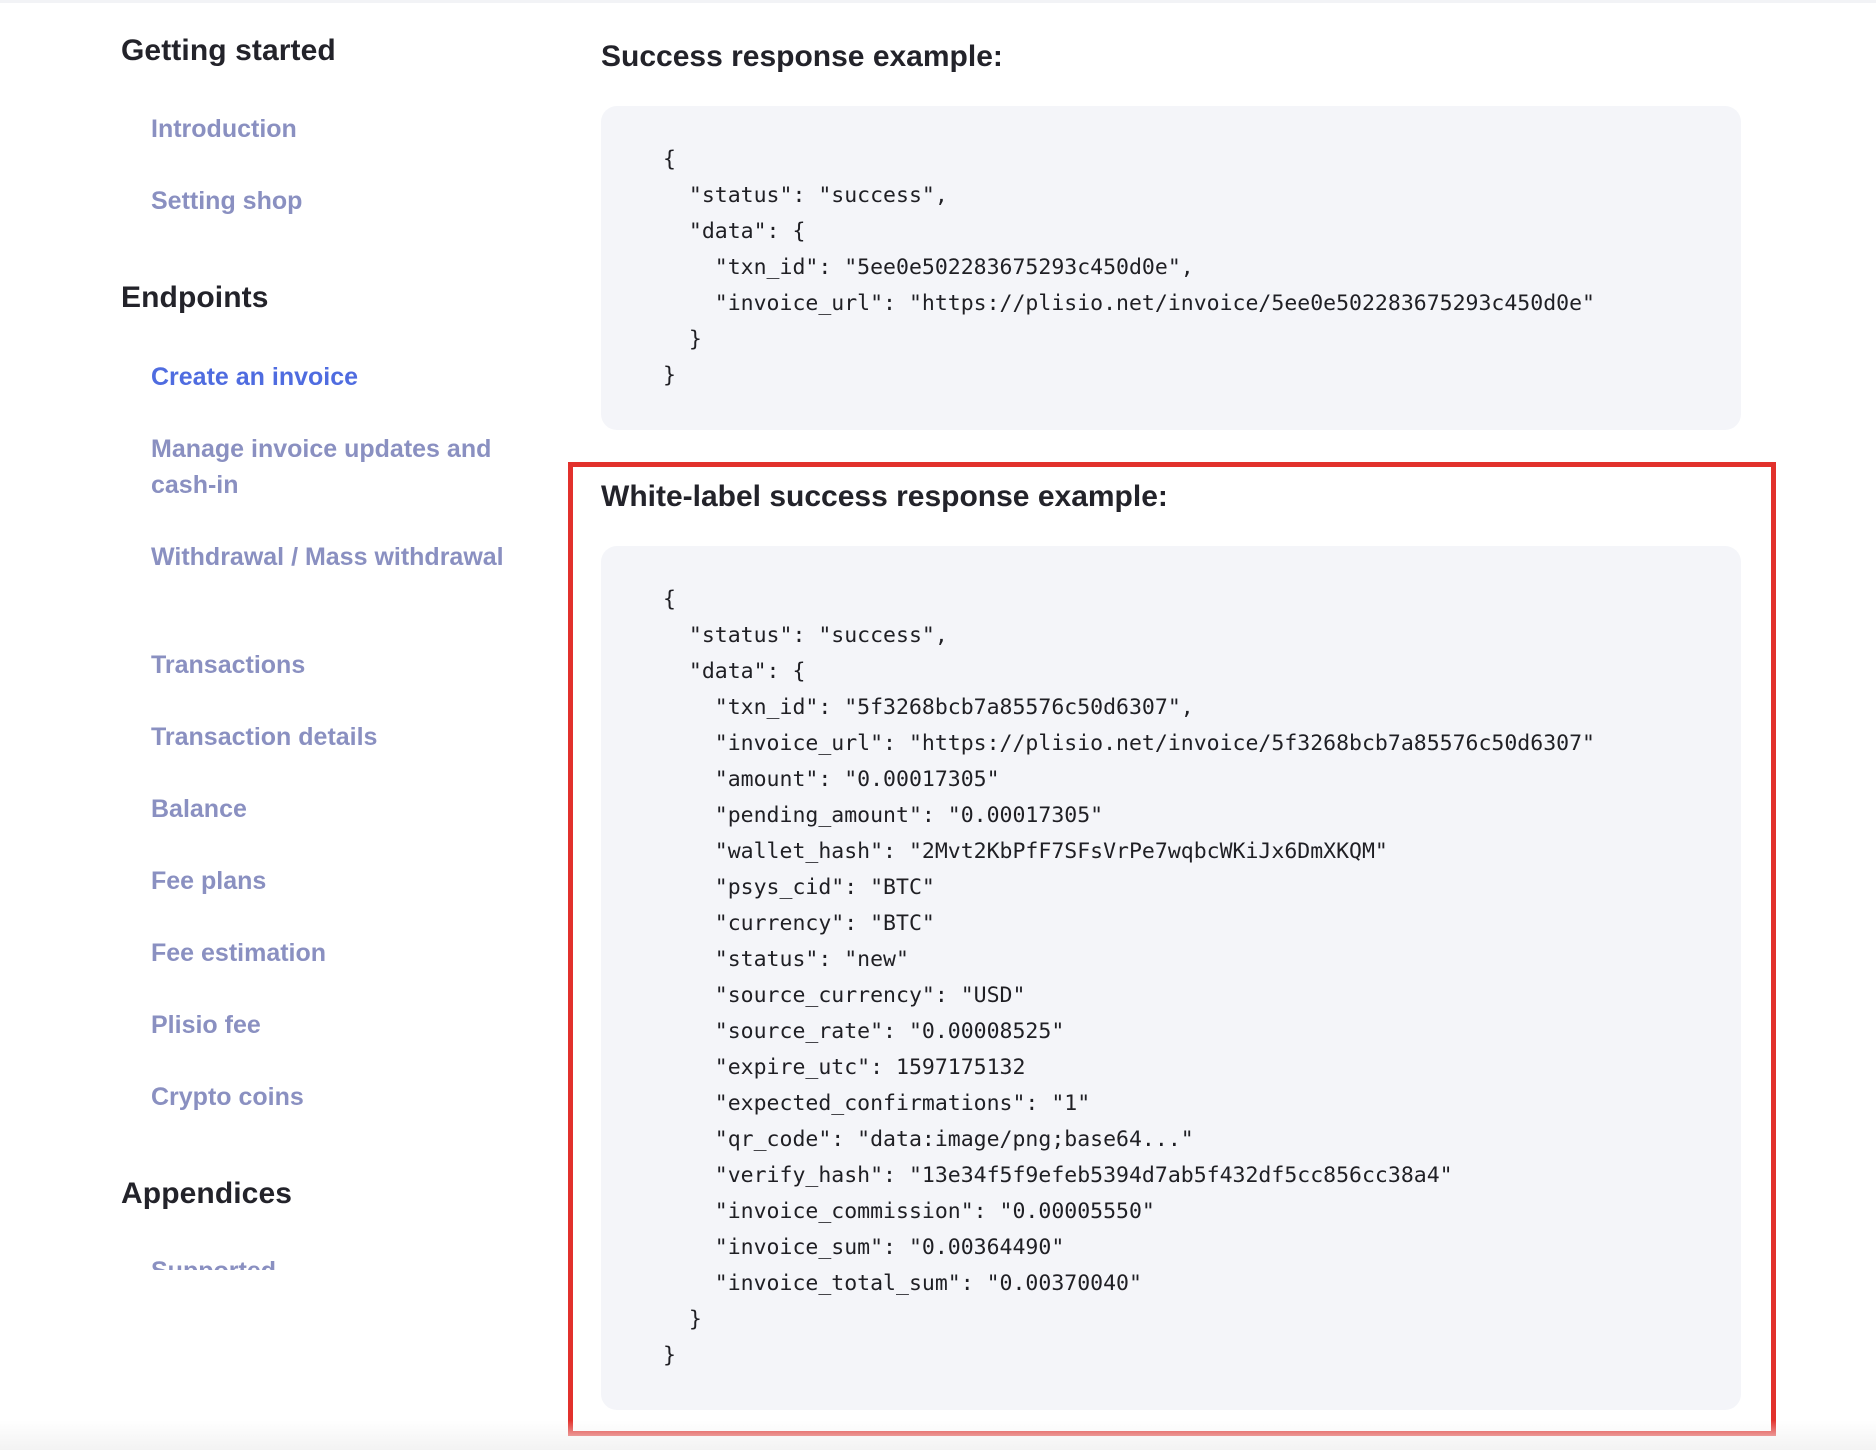 The width and height of the screenshot is (1876, 1450). What do you see at coordinates (228, 50) in the screenshot?
I see `section-title-getting-started: Getting started` at bounding box center [228, 50].